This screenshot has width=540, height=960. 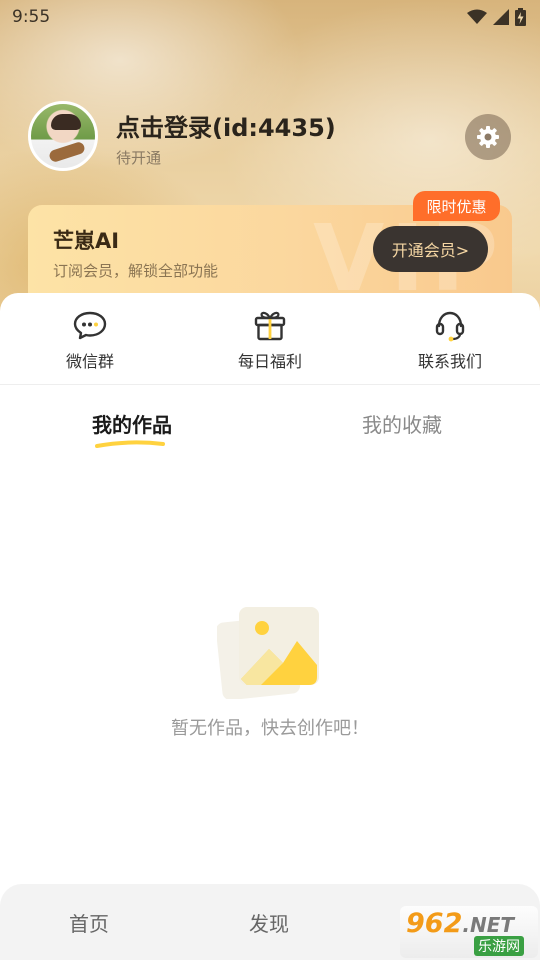 I want to click on status-bar: 9:55, so click(x=270, y=17).